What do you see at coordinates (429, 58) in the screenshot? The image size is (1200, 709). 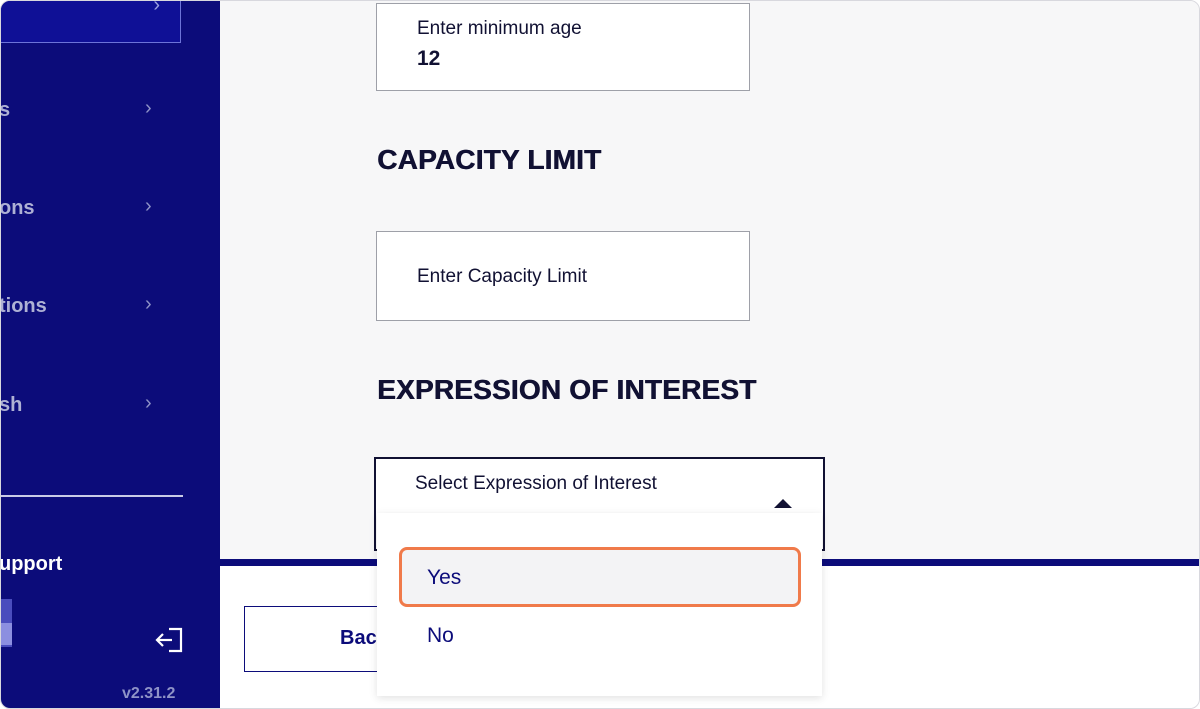 I see `min-age-value: 12` at bounding box center [429, 58].